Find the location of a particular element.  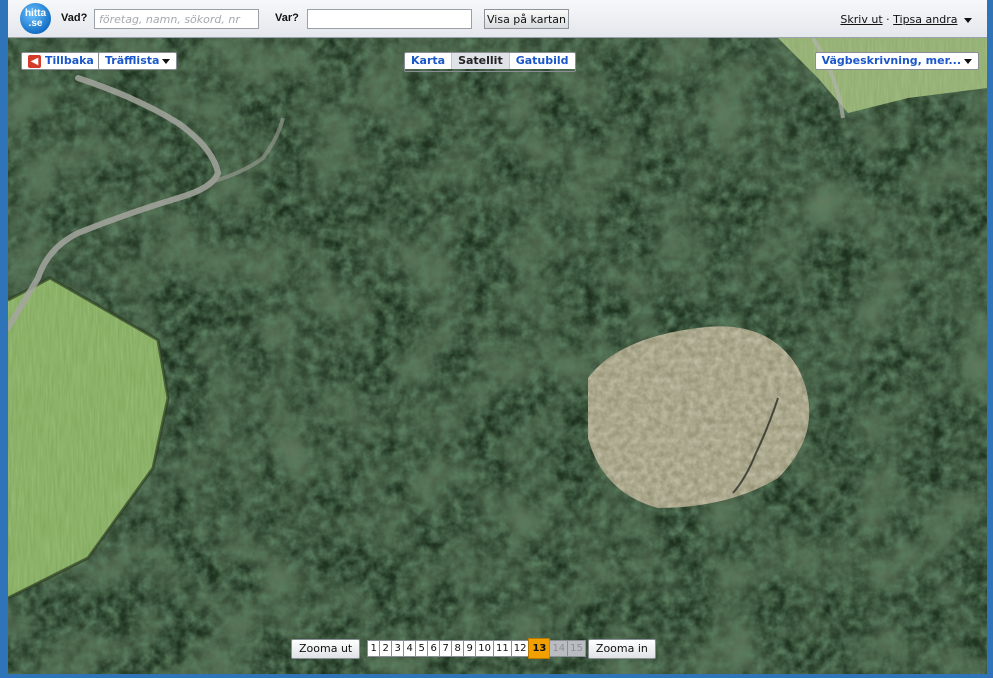

zoom-levels: 1 2 3 4 5 6 7 8 9 10 11 12 13 14 15 is located at coordinates (476, 648).